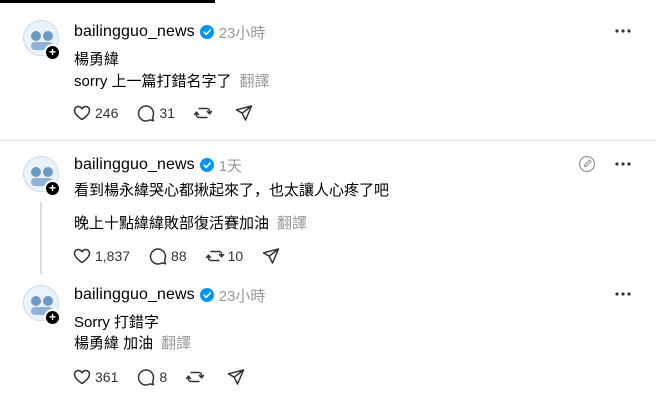 Image resolution: width=656 pixels, height=403 pixels. What do you see at coordinates (587, 164) in the screenshot?
I see `compose-icon` at bounding box center [587, 164].